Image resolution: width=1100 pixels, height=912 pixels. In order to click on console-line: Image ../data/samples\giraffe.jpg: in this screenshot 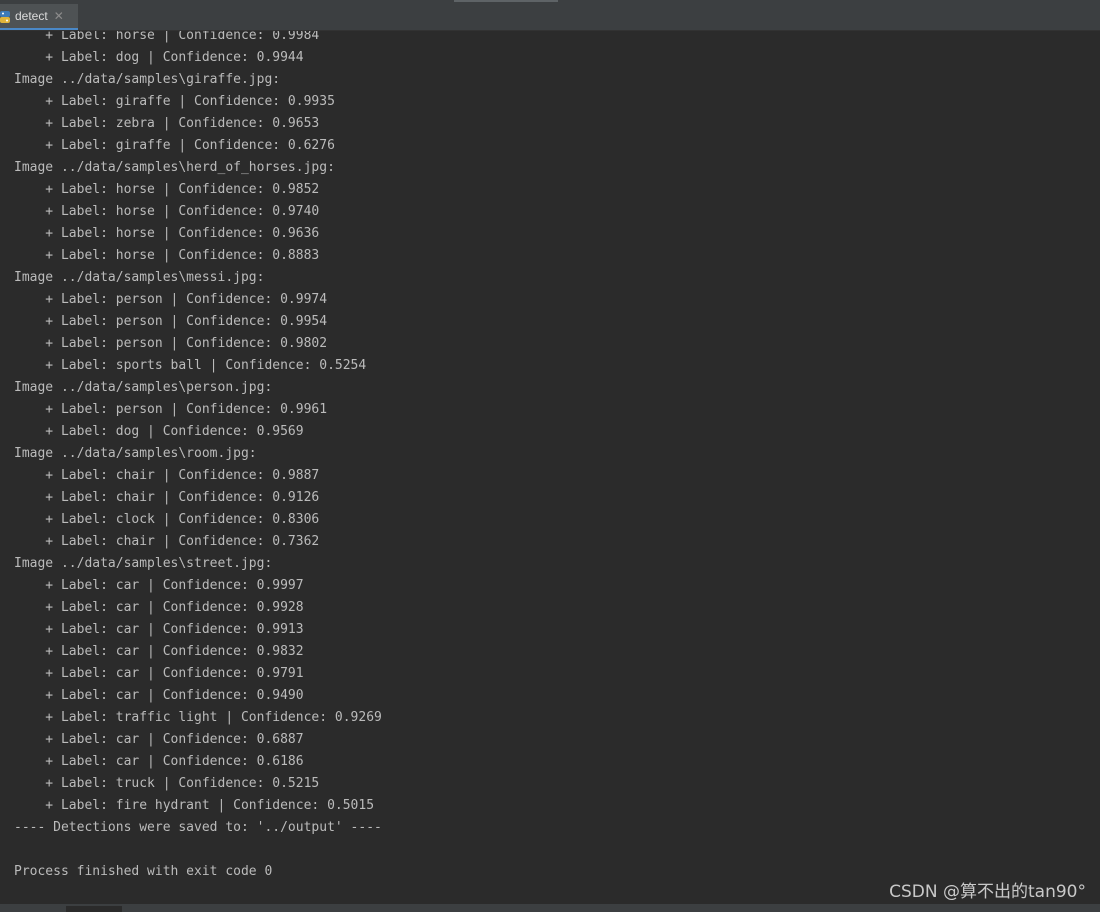, I will do `click(147, 79)`.